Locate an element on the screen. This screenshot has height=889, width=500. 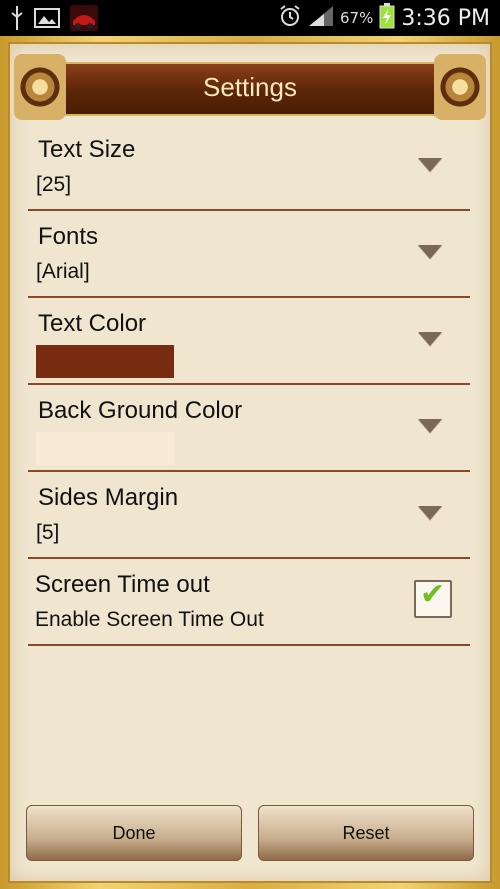
text-color-swatch is located at coordinates (105, 361).